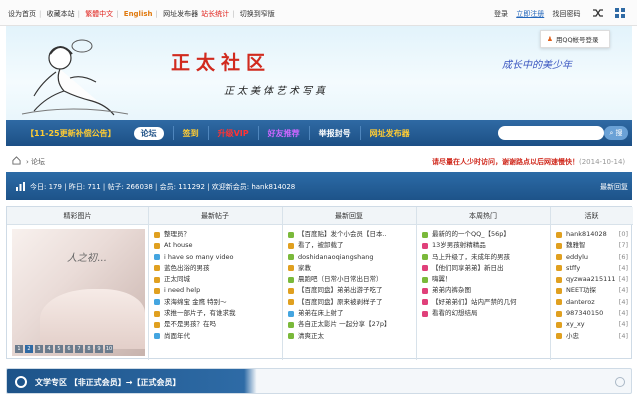  Describe the element at coordinates (319, 381) in the screenshot. I see `literature-section-header: 文学专区 【非正式会员】→【正式会员】` at that location.